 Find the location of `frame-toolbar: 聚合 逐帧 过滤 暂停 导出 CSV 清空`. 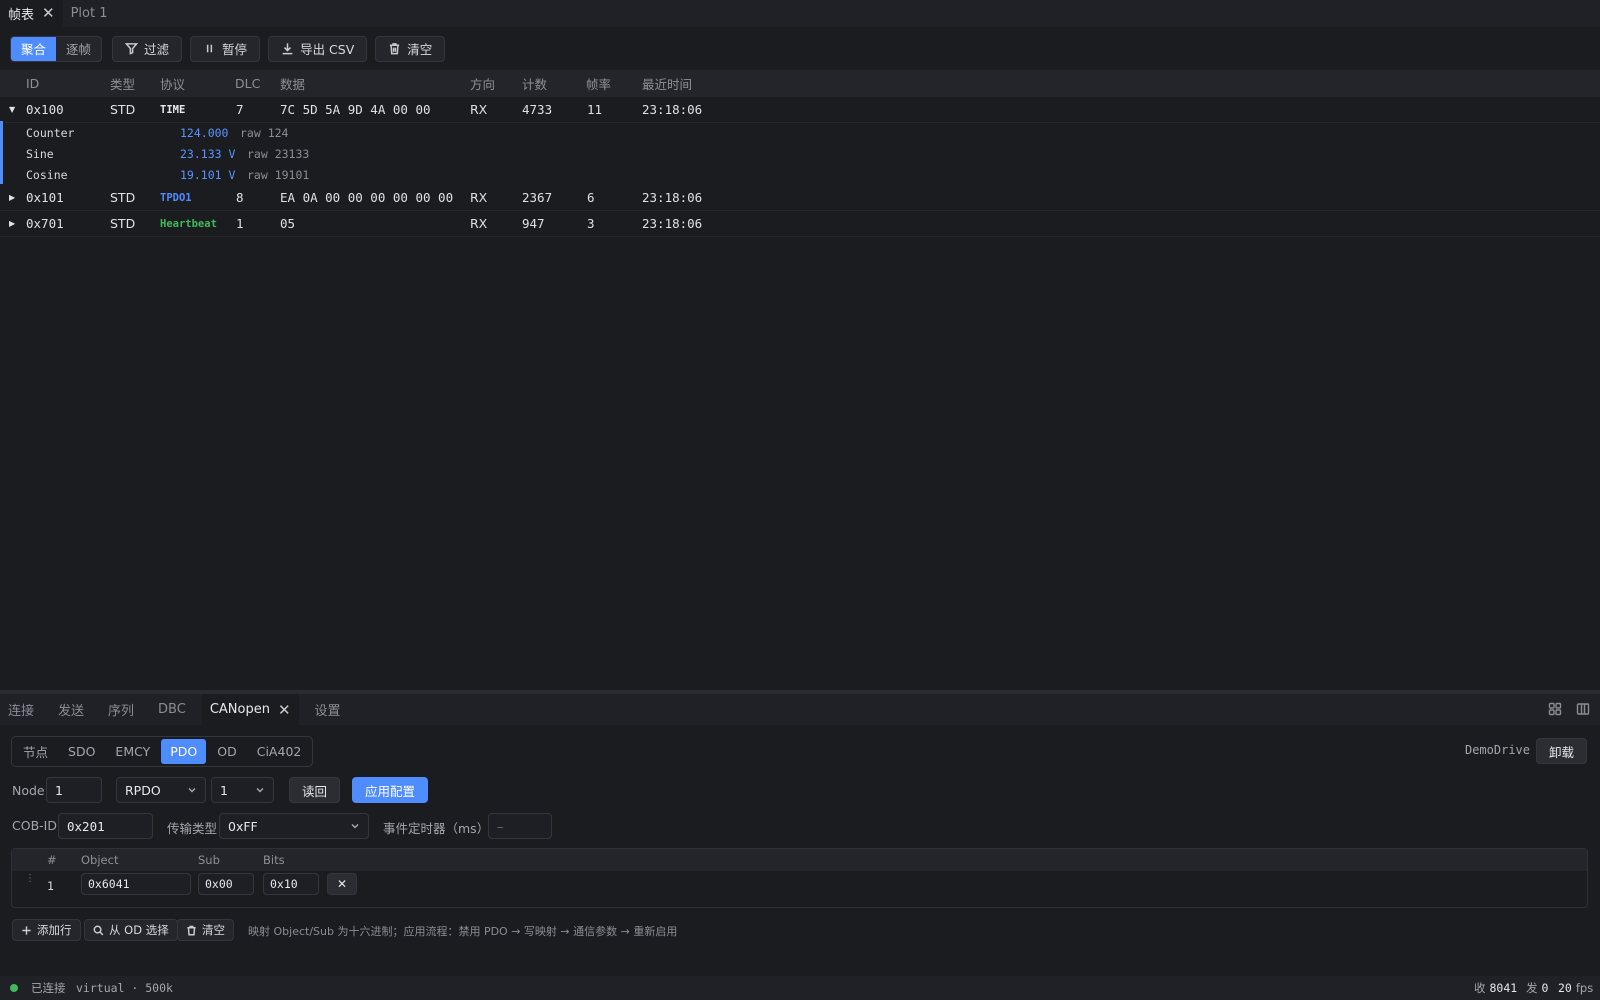

frame-toolbar: 聚合 逐帧 过滤 暂停 导出 CSV 清空 is located at coordinates (800, 48).